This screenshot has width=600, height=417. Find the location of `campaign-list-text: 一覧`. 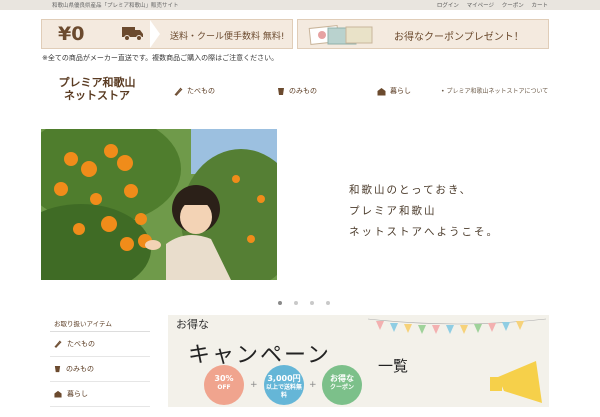

campaign-list-text: 一覧 is located at coordinates (393, 366).